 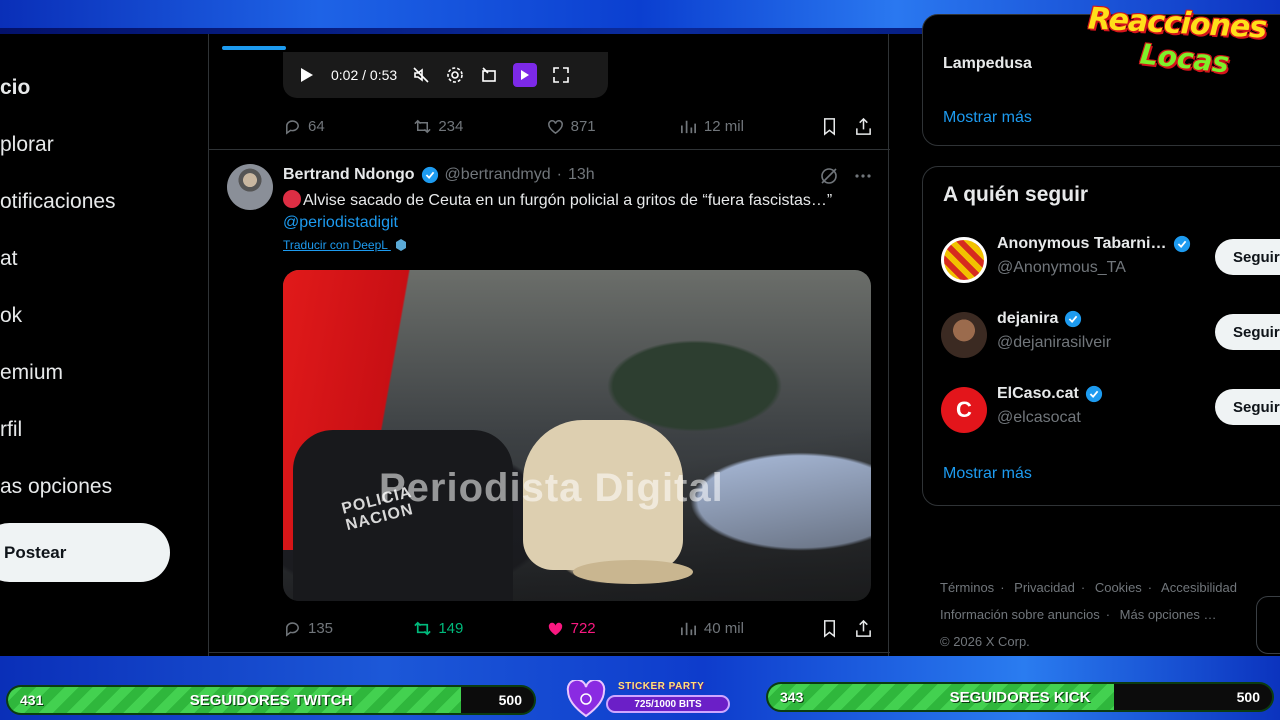 I want to click on avatar: C, so click(x=964, y=410).